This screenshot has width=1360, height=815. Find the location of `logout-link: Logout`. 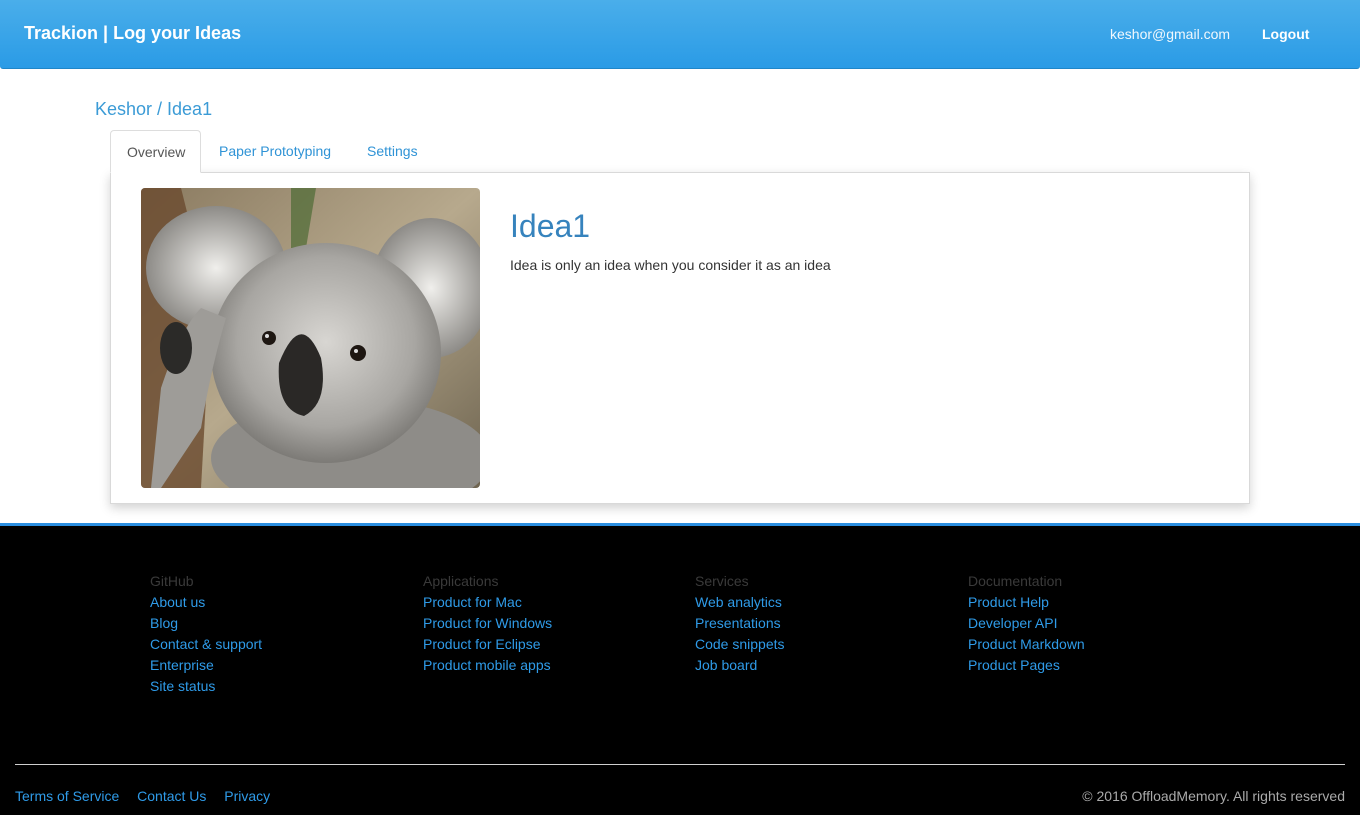

logout-link: Logout is located at coordinates (1285, 34).